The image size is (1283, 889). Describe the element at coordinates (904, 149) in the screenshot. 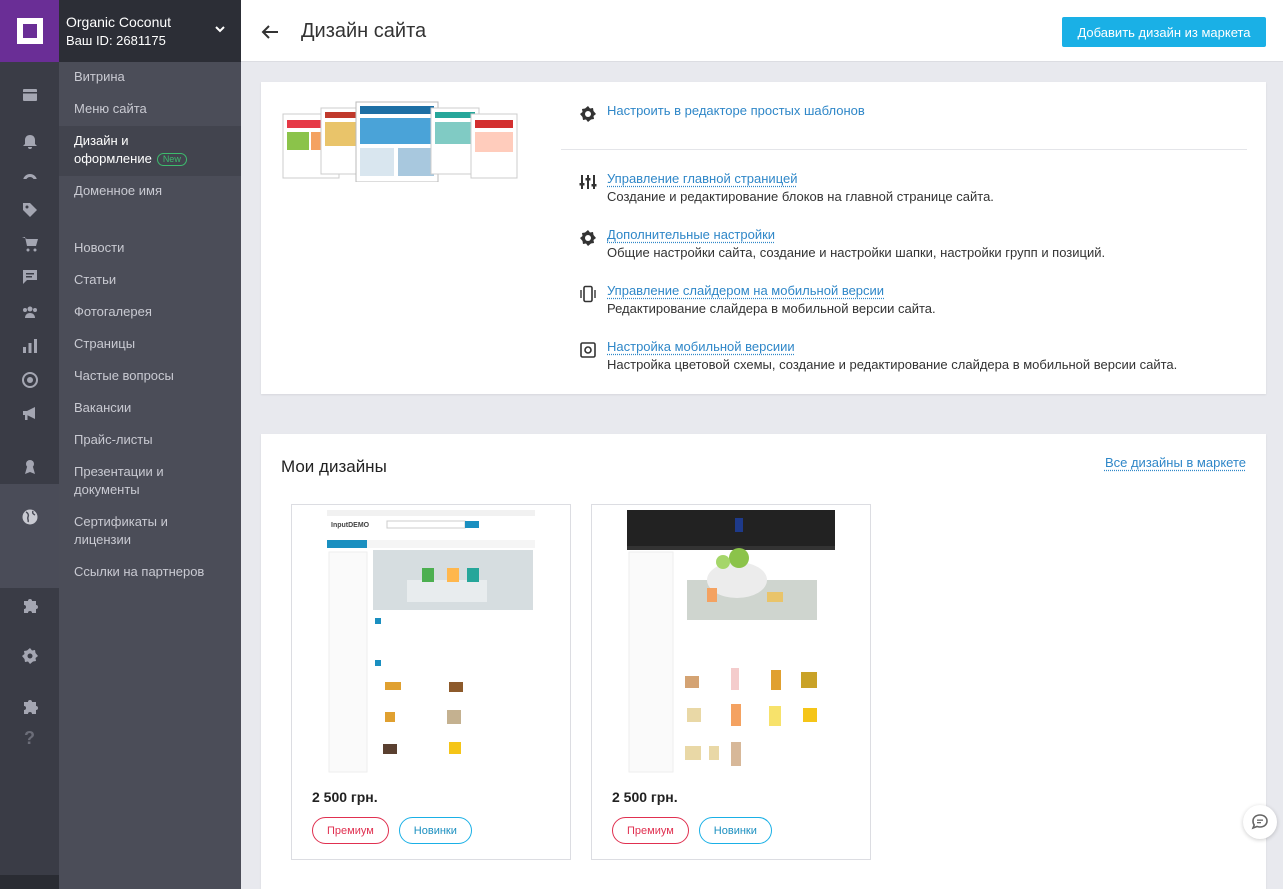

I see `divider` at that location.